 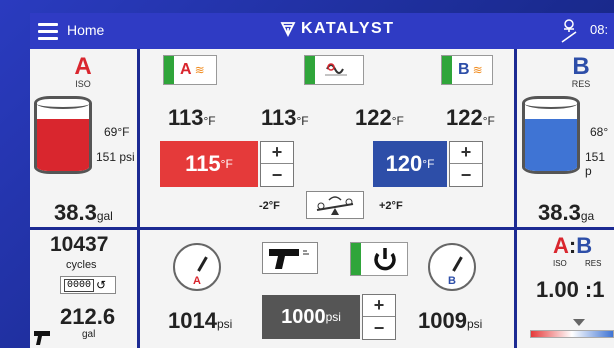 What do you see at coordinates (192, 117) in the screenshot?
I see `a-actual-temp: 113°F` at bounding box center [192, 117].